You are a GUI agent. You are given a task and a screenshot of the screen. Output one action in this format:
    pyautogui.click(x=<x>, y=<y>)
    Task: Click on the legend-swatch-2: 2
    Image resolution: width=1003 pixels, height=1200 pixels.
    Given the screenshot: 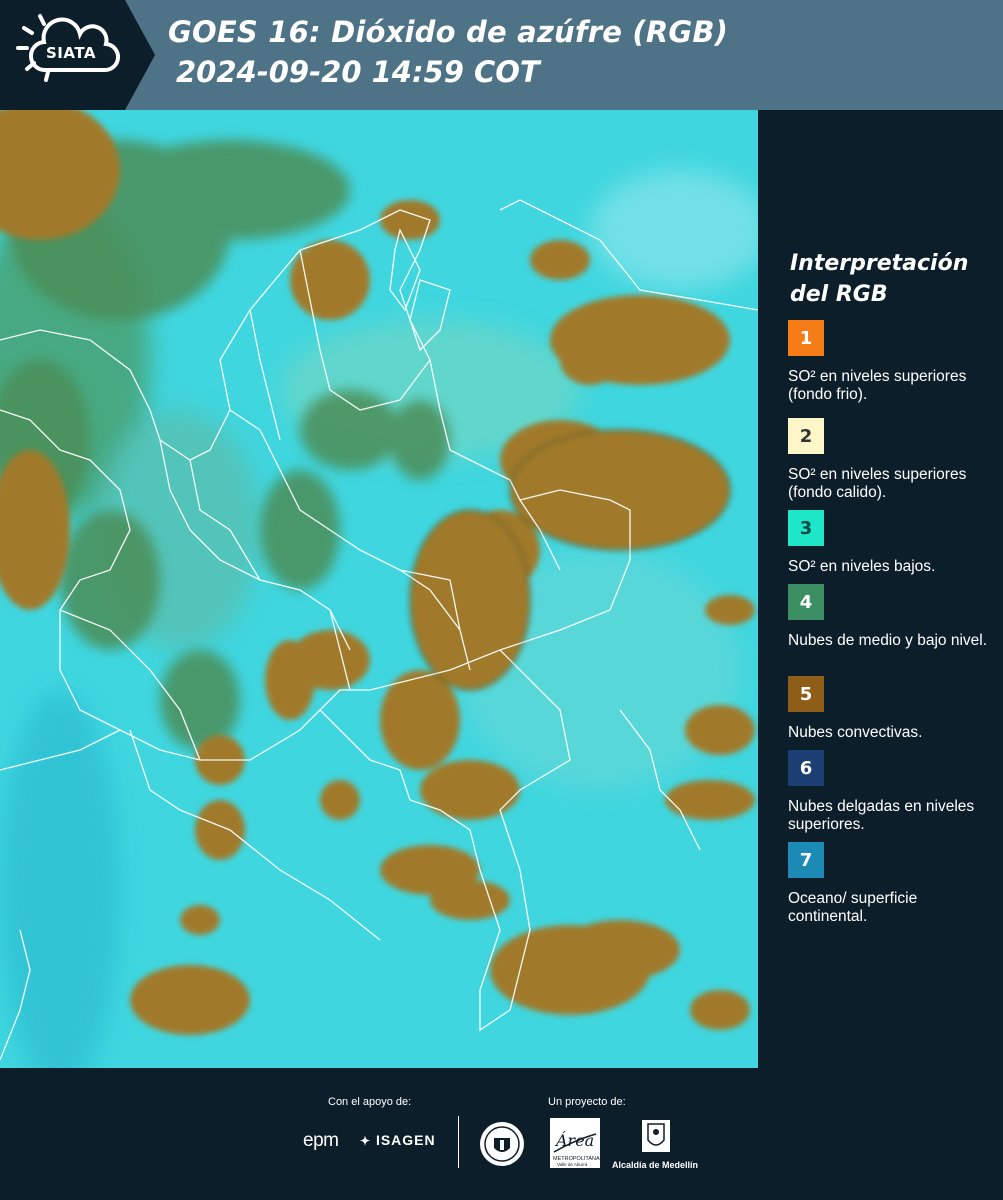 What is the action you would take?
    pyautogui.click(x=806, y=436)
    